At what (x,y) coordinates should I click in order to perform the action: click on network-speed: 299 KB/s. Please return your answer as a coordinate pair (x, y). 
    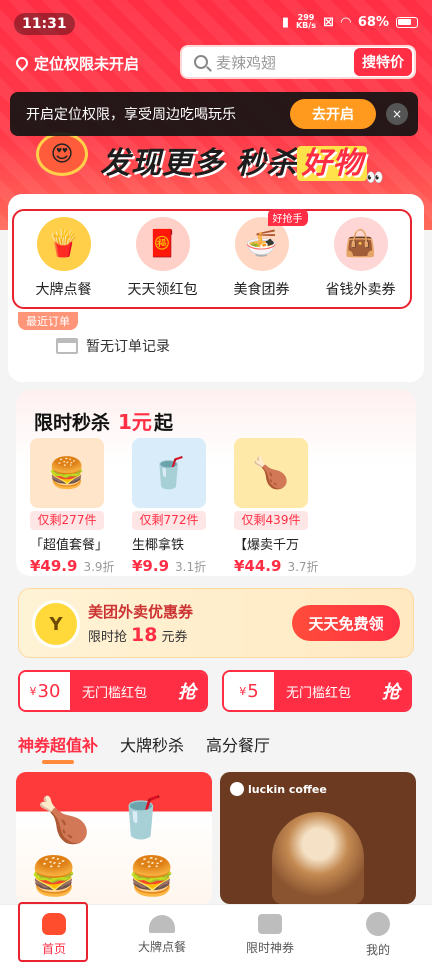
    Looking at the image, I should click on (306, 22).